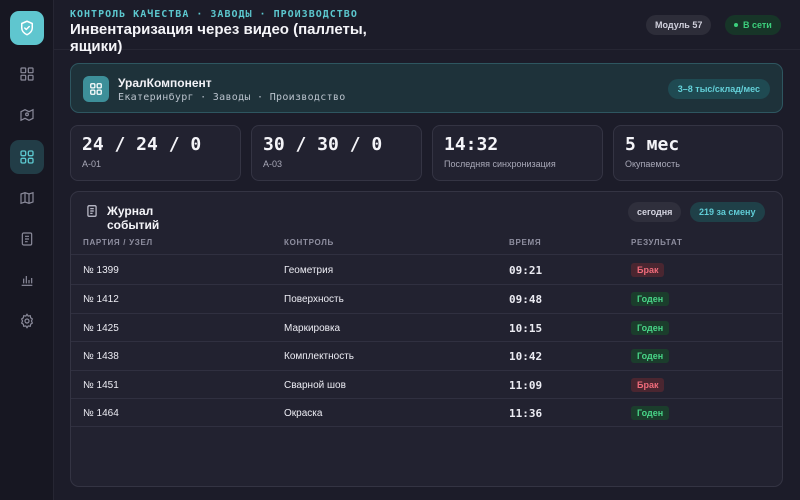 Image resolution: width=800 pixels, height=500 pixels. I want to click on sidebar-item-analytics, so click(27, 280).